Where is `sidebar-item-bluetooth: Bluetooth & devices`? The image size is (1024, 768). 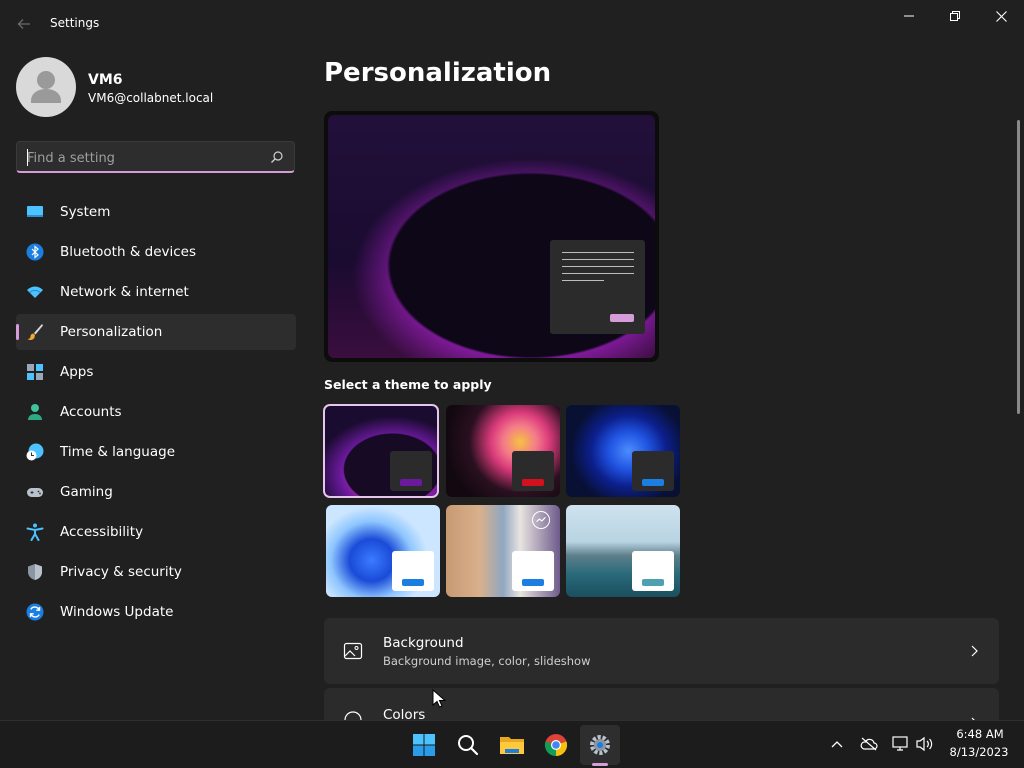
sidebar-item-bluetooth: Bluetooth & devices is located at coordinates (156, 252).